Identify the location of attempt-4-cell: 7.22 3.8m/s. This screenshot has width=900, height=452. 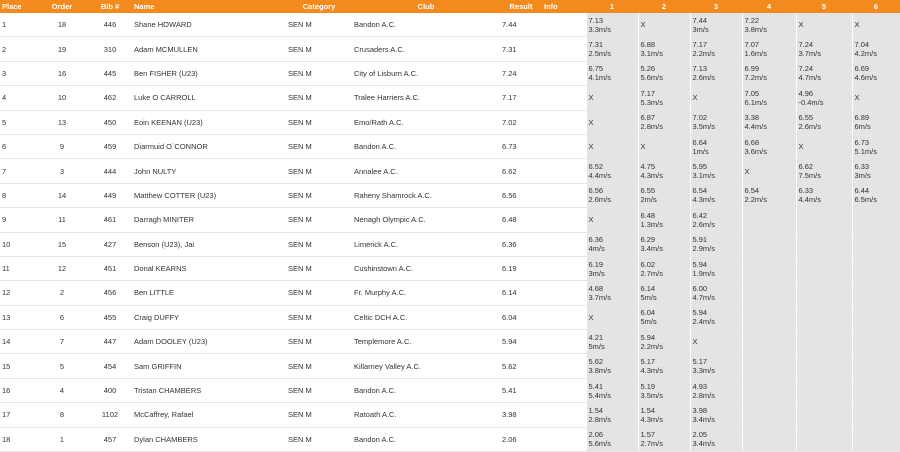
(769, 25).